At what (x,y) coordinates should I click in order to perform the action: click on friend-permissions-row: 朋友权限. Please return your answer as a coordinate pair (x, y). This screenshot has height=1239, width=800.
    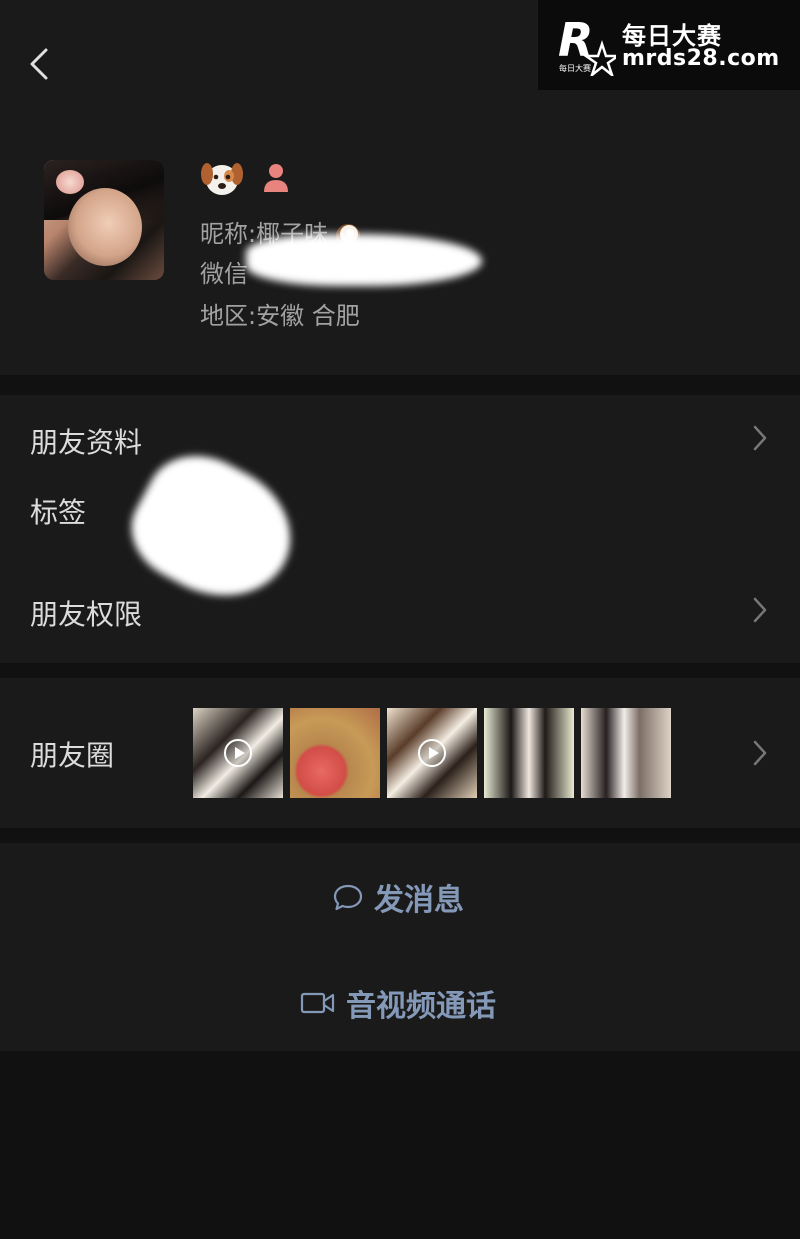
    Looking at the image, I should click on (400, 610).